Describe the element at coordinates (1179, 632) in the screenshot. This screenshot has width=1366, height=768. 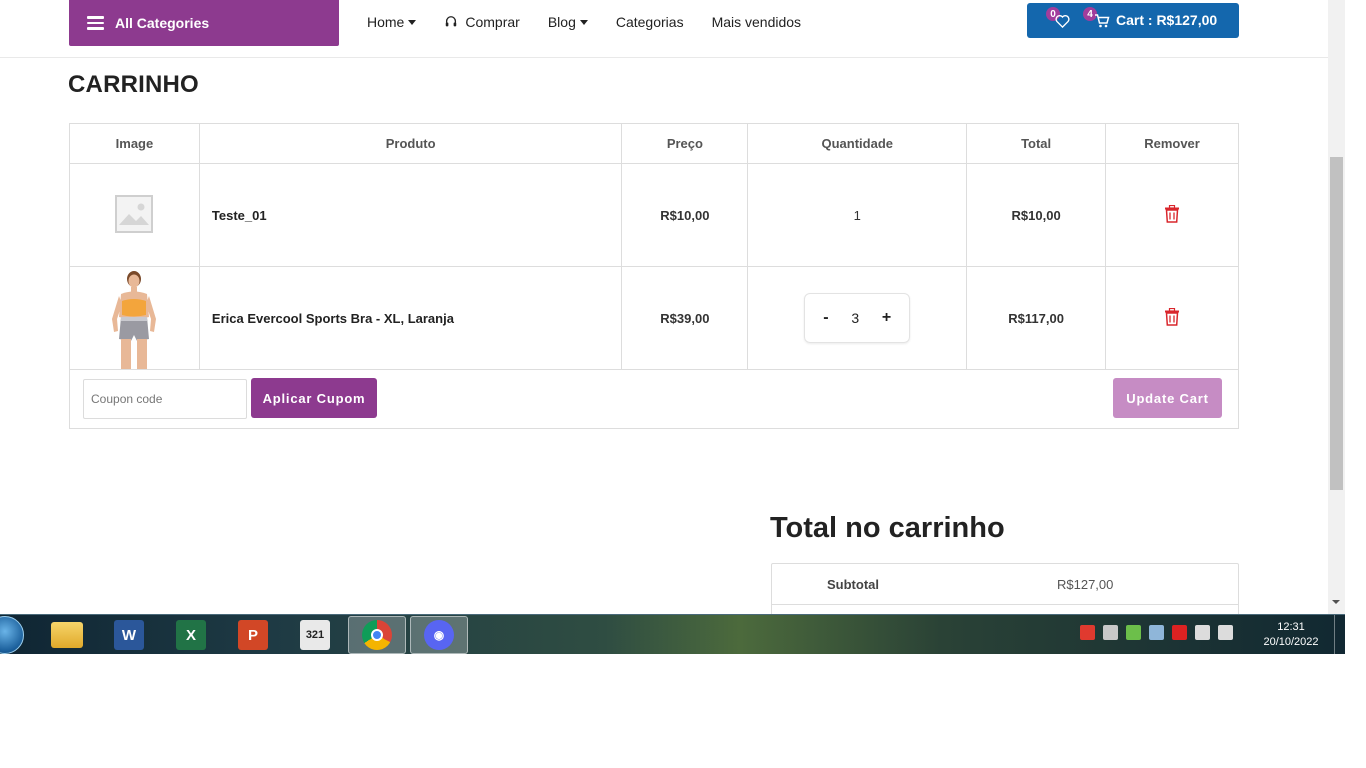
I see `tray-antivirus-icon` at that location.